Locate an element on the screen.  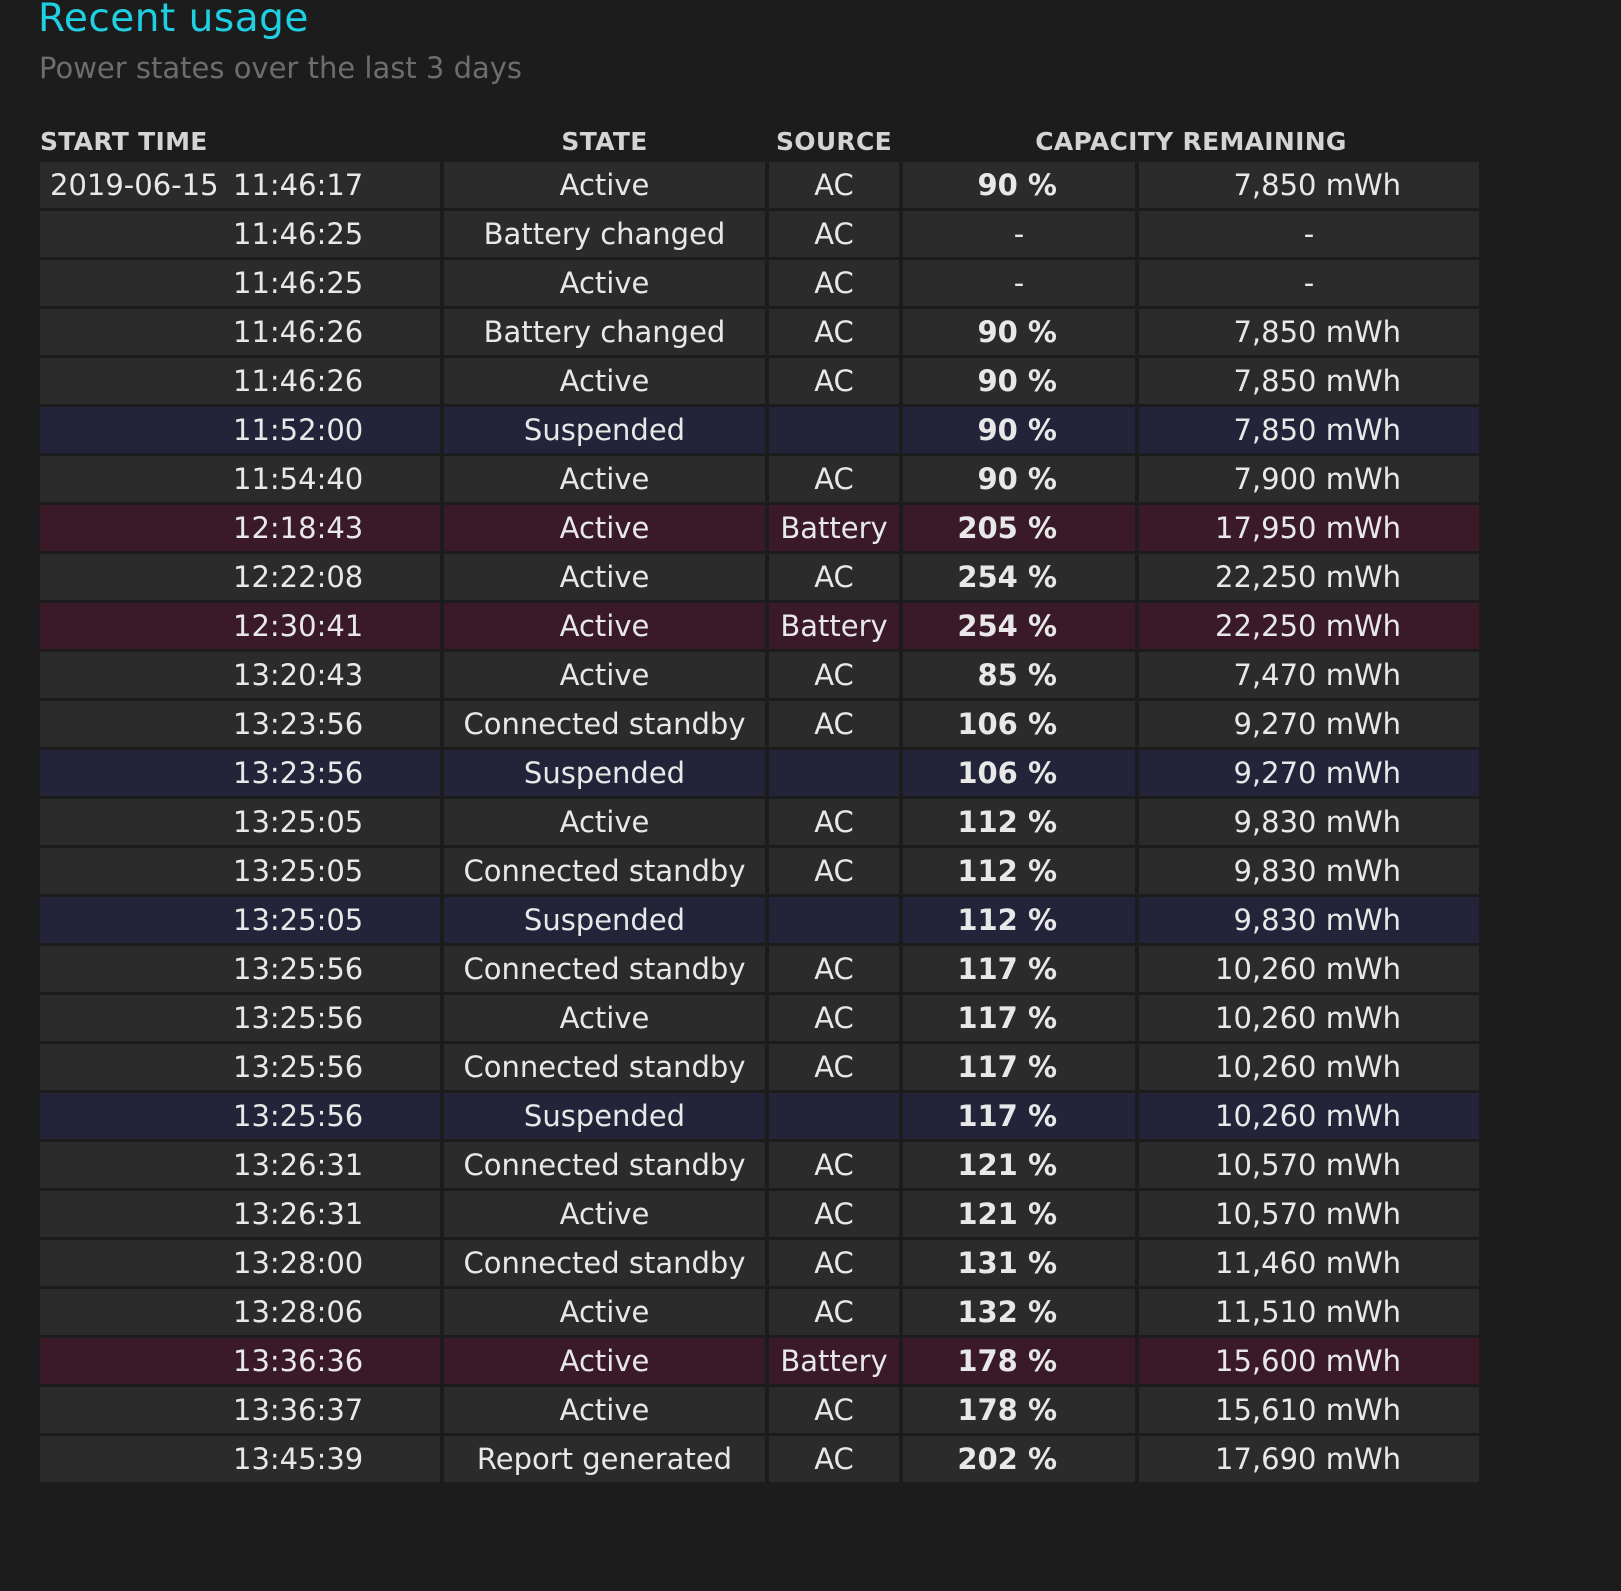
cell-start-time: 13:23:56 is located at coordinates (240, 773).